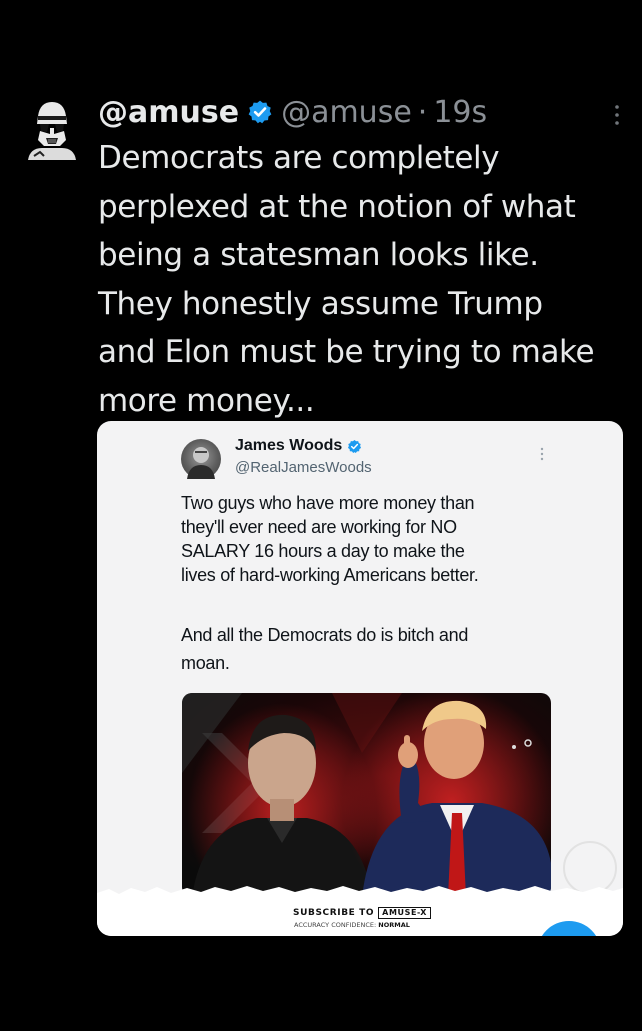  Describe the element at coordinates (617, 115) in the screenshot. I see `more-vertical-icon` at that location.